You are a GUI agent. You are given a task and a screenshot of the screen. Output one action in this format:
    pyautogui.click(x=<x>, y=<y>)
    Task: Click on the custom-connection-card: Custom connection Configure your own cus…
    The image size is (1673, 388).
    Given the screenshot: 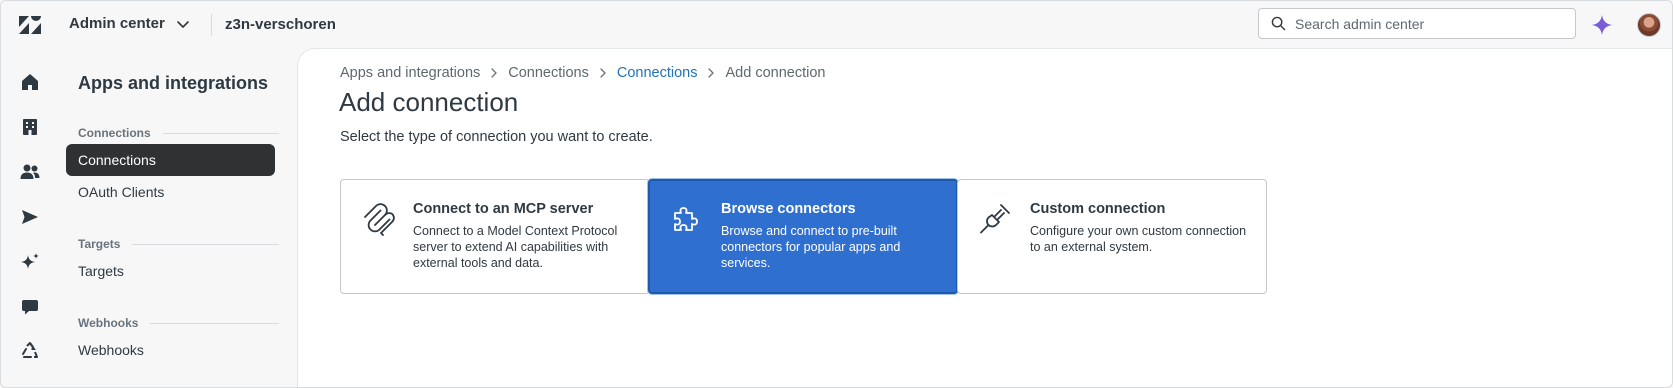 What is the action you would take?
    pyautogui.click(x=1112, y=236)
    